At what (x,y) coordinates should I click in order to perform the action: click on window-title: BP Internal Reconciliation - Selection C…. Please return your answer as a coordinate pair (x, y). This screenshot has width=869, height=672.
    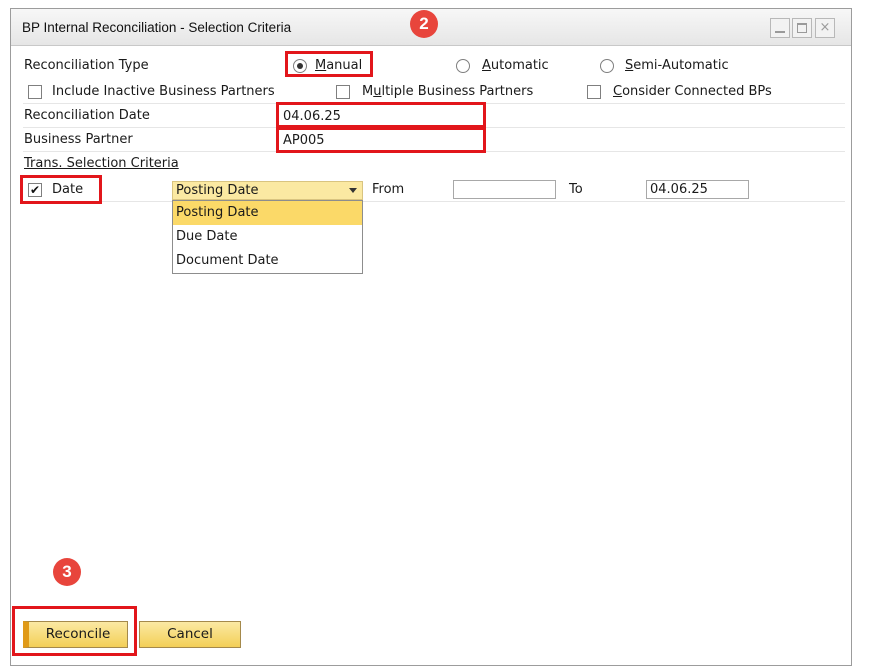
    Looking at the image, I should click on (157, 27).